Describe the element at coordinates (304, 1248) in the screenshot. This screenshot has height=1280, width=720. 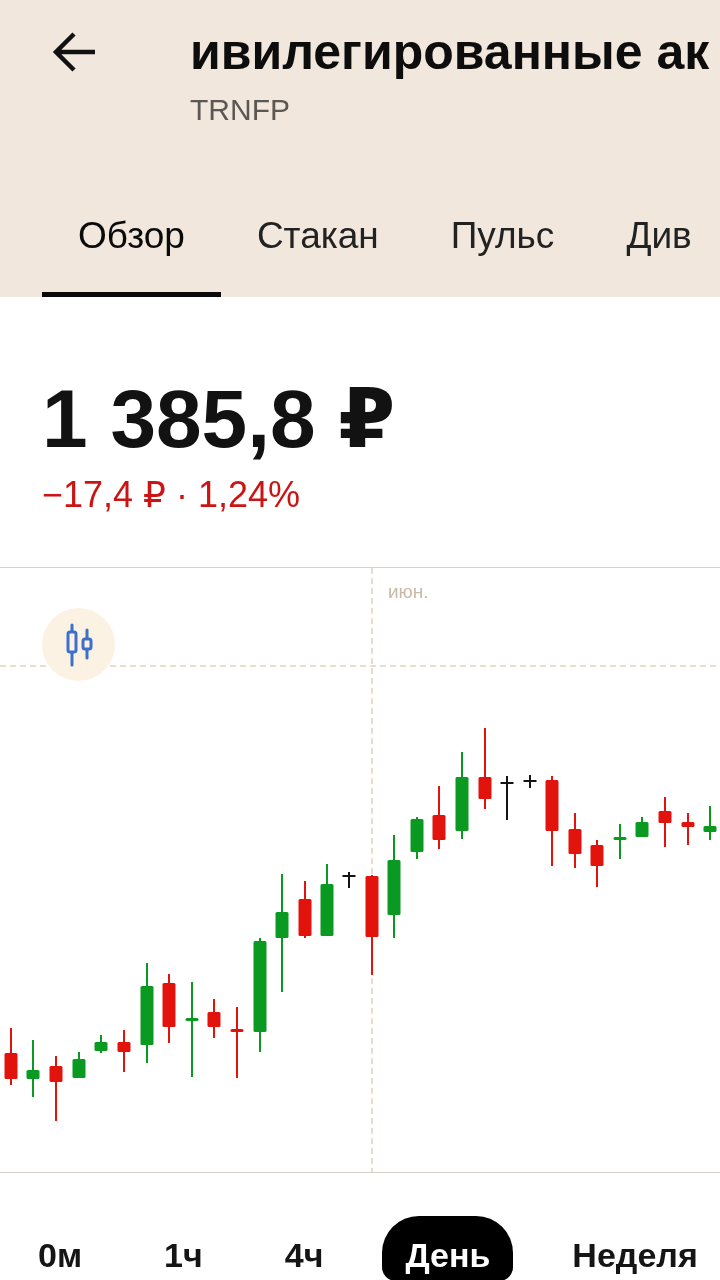
I see `timeframe-tab: 4ч` at that location.